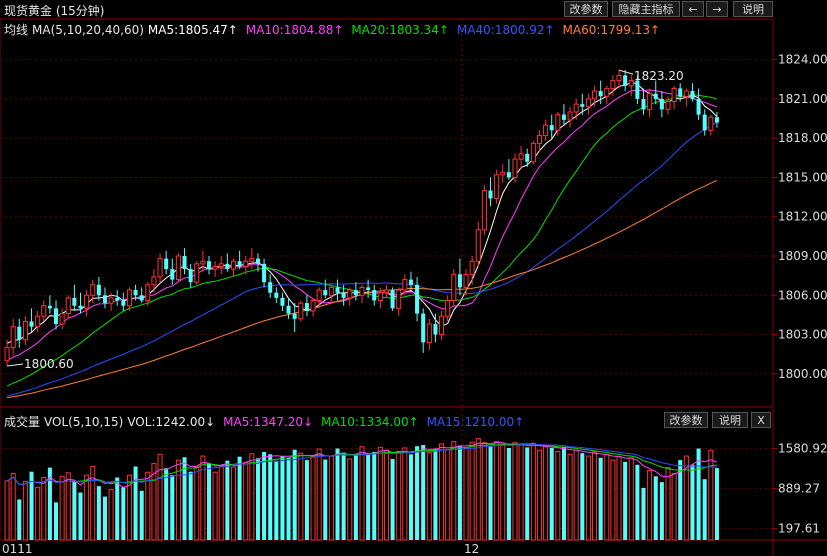  What do you see at coordinates (400, 30) in the screenshot?
I see `ma20-legend: MA20:1803.34↑` at bounding box center [400, 30].